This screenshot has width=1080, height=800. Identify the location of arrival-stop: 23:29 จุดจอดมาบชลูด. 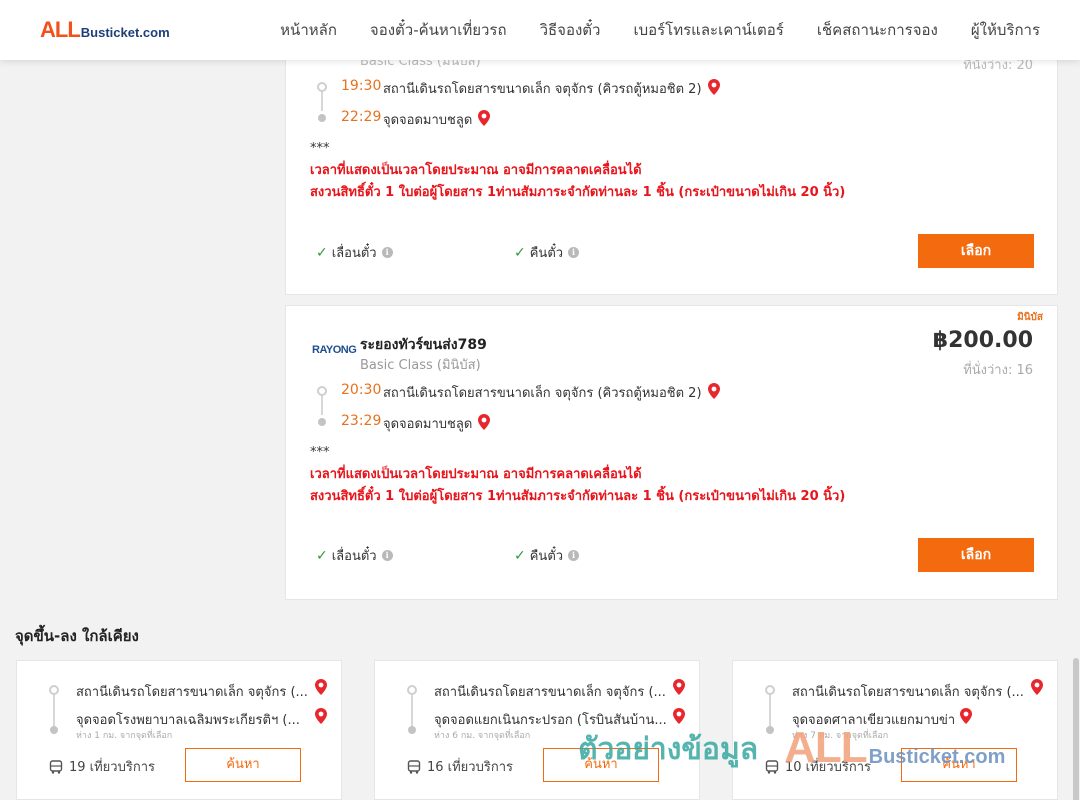
(662, 426).